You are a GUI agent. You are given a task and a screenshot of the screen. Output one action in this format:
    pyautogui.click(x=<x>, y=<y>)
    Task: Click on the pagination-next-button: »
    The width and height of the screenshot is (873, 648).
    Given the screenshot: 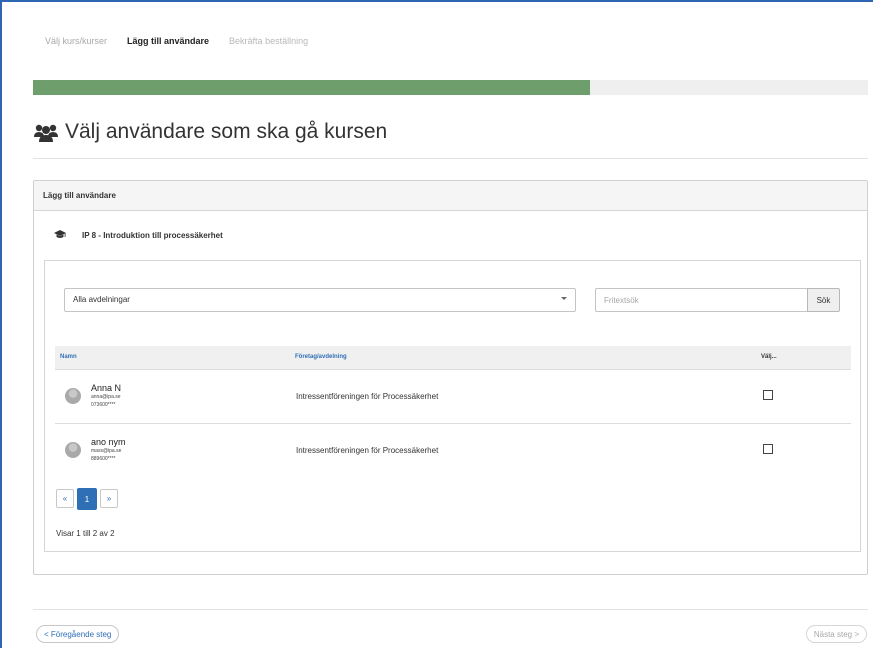 What is the action you would take?
    pyautogui.click(x=109, y=498)
    